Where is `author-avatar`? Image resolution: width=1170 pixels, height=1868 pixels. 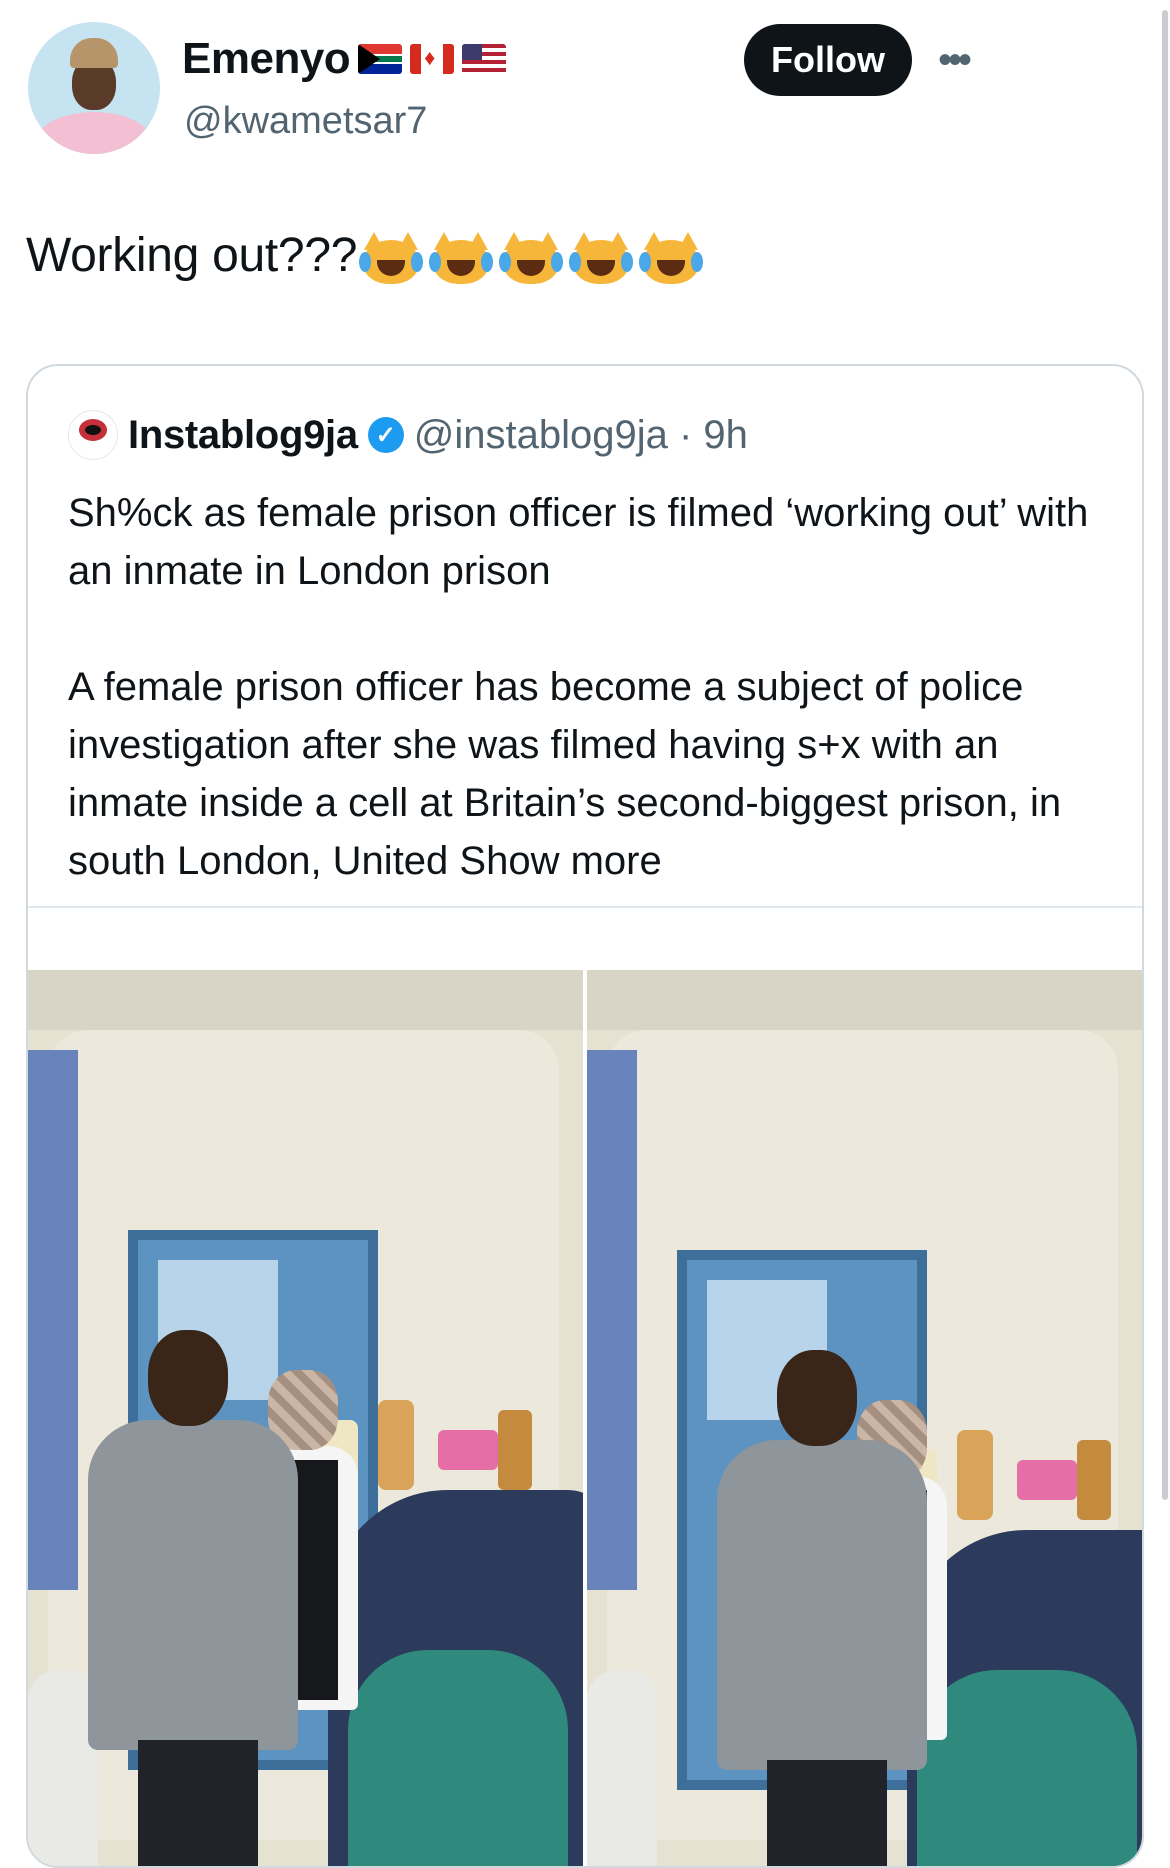
author-avatar is located at coordinates (94, 88).